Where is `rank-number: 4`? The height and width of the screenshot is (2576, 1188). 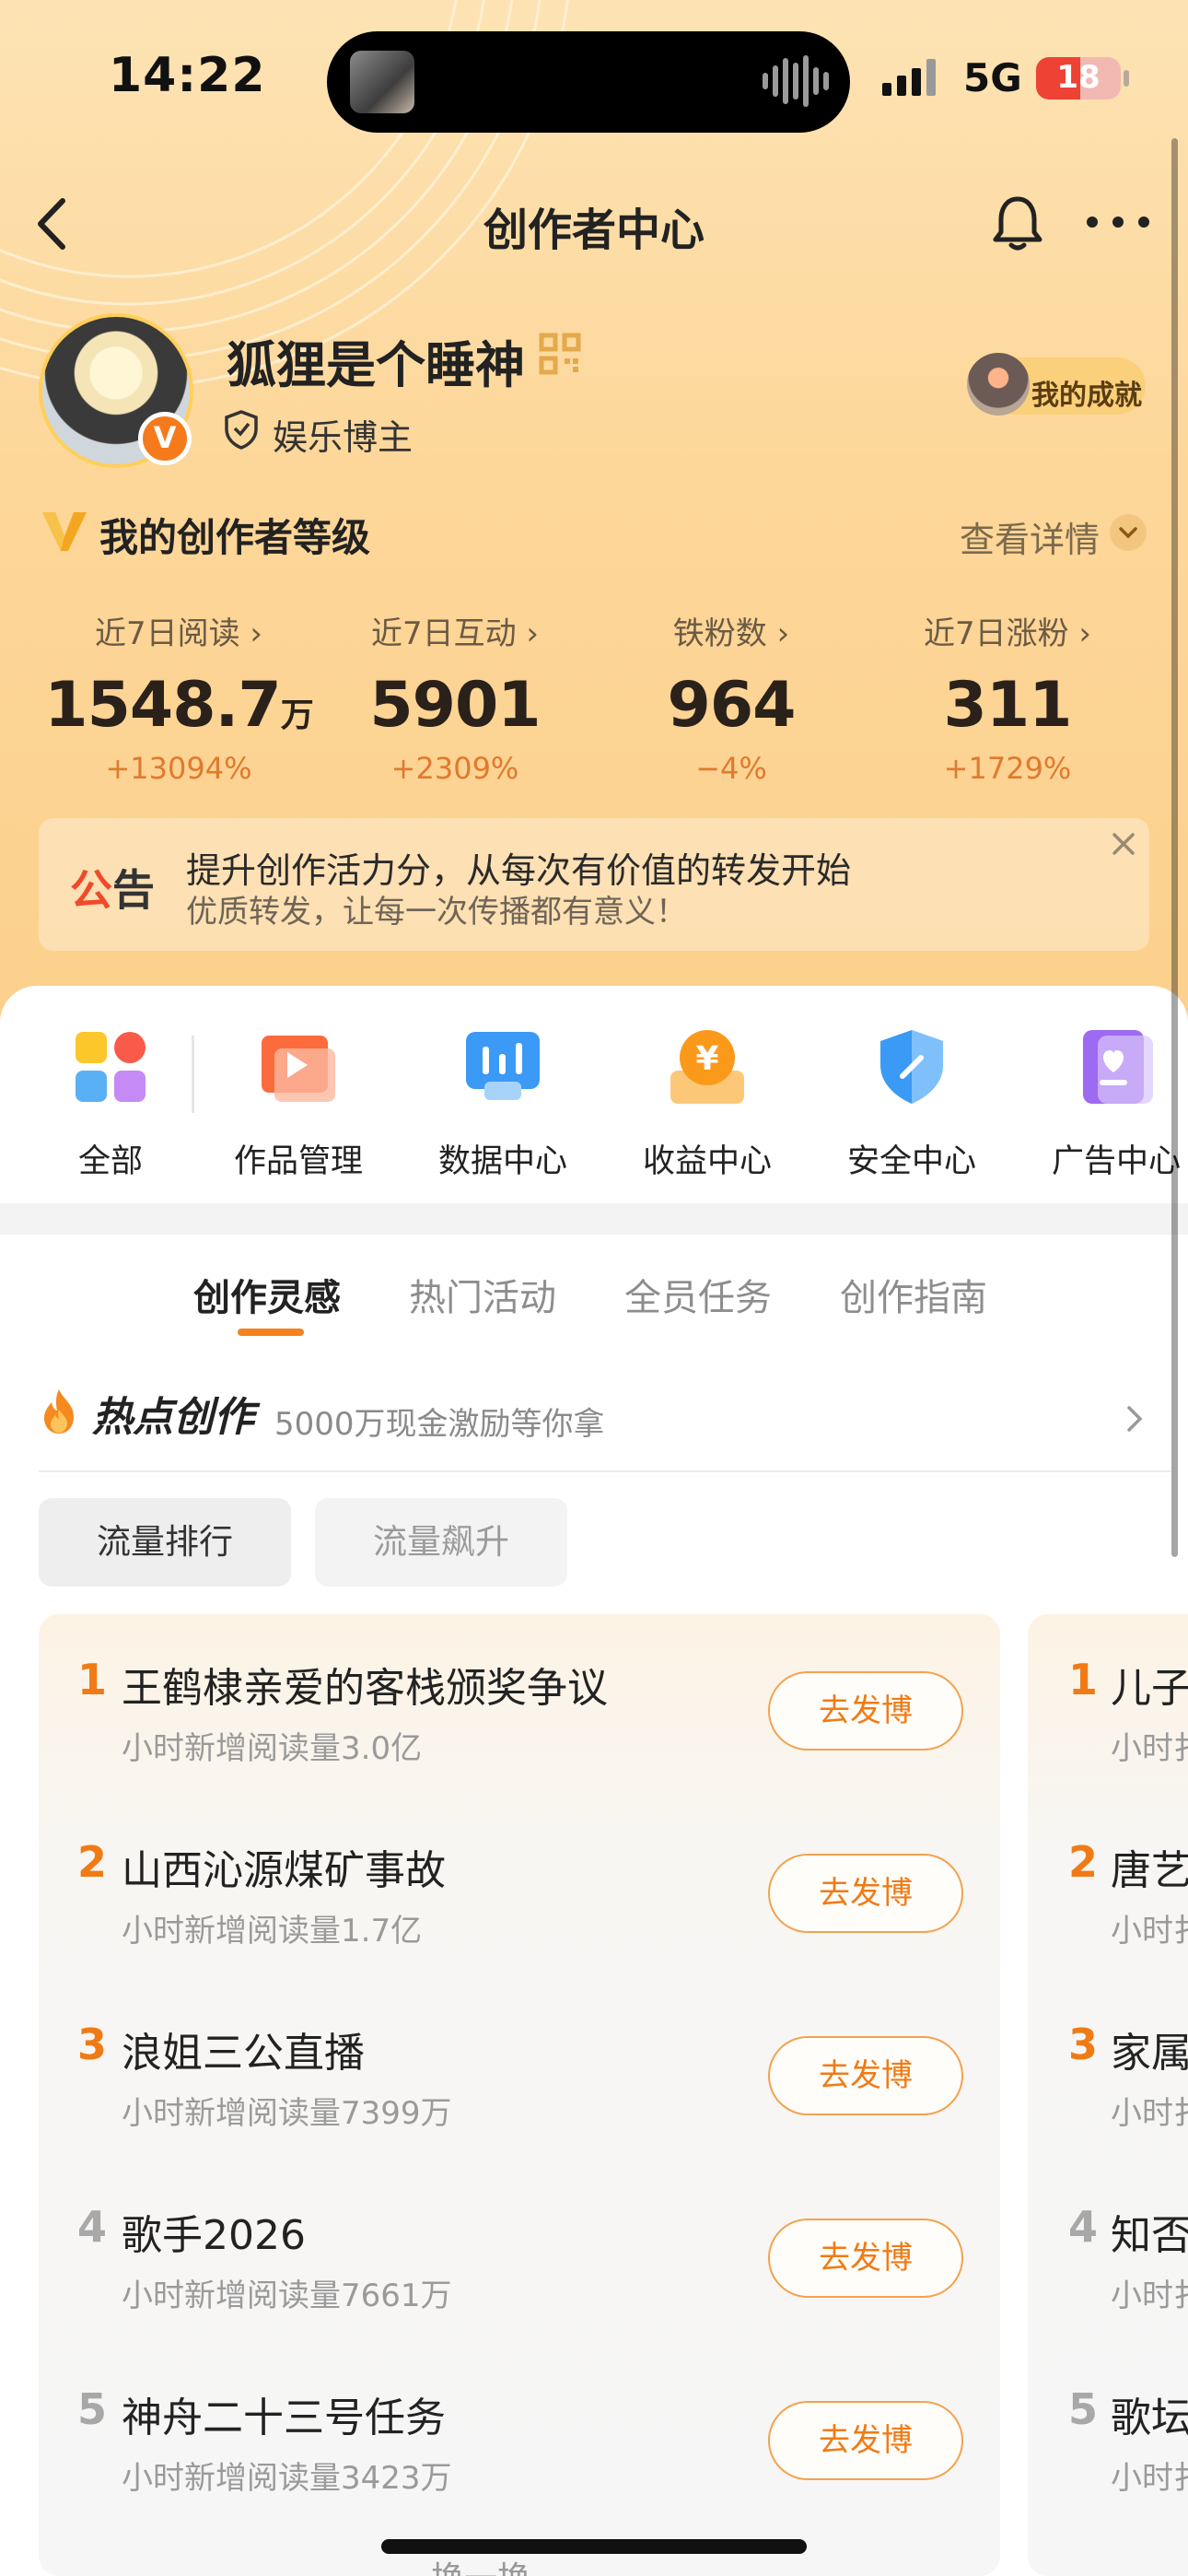
rank-number: 4 is located at coordinates (1083, 2227).